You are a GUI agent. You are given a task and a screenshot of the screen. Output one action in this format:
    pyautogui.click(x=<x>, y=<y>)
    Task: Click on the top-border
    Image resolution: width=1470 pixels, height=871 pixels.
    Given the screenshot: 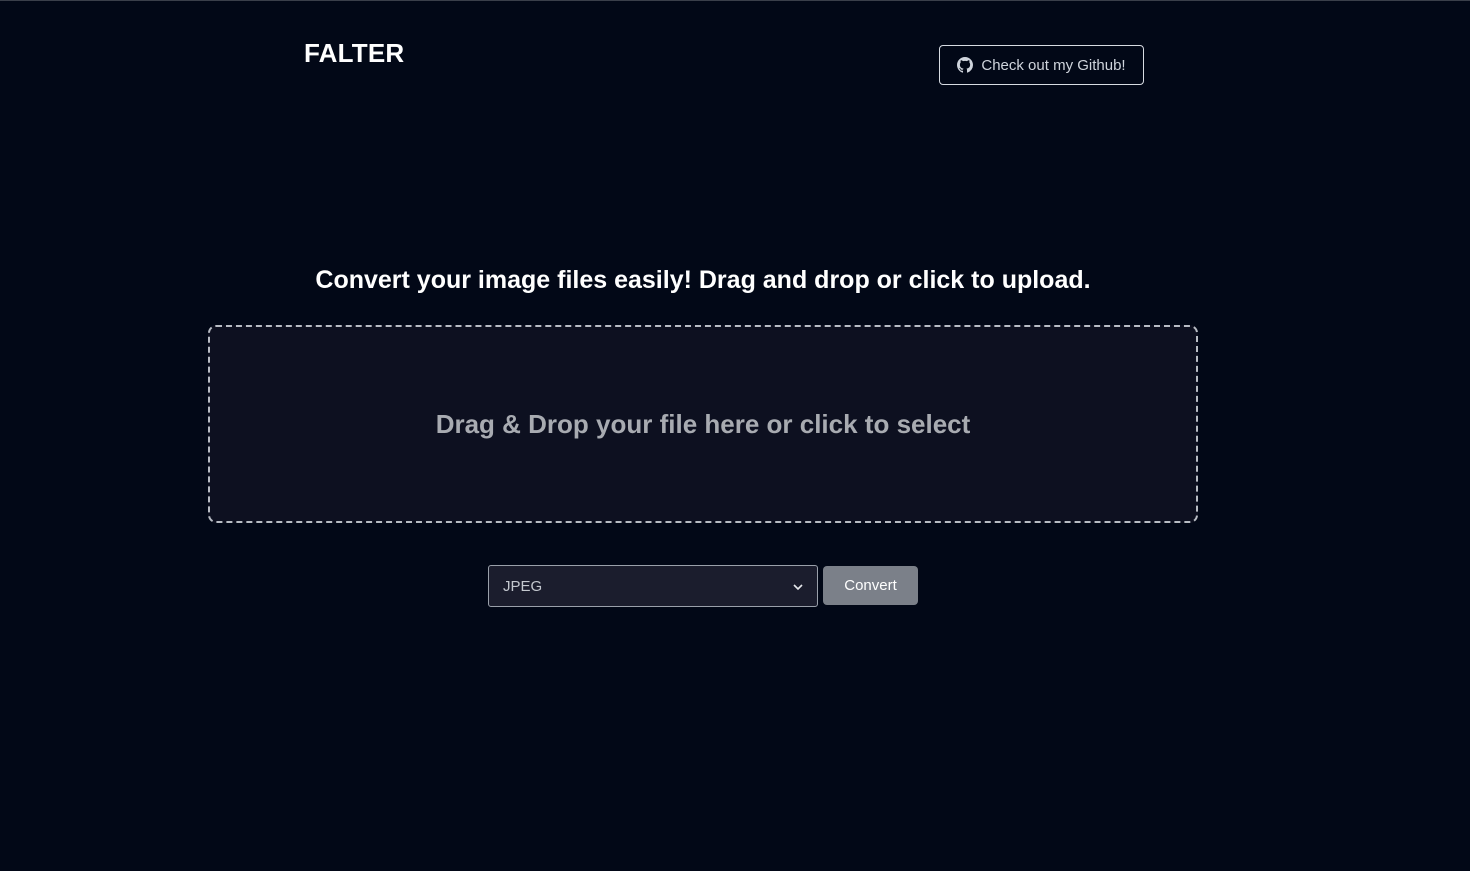 What is the action you would take?
    pyautogui.click(x=735, y=0)
    